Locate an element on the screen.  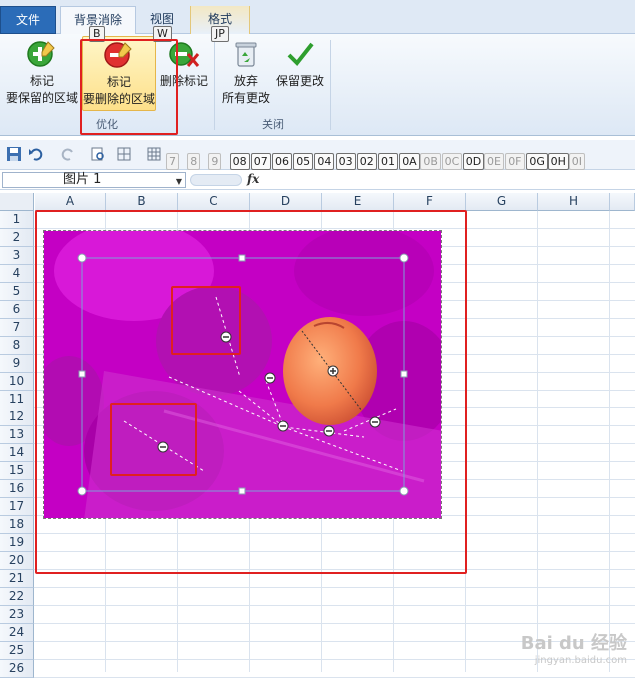
keep-changes-label: 保留更改 is located at coordinates (299, 81).